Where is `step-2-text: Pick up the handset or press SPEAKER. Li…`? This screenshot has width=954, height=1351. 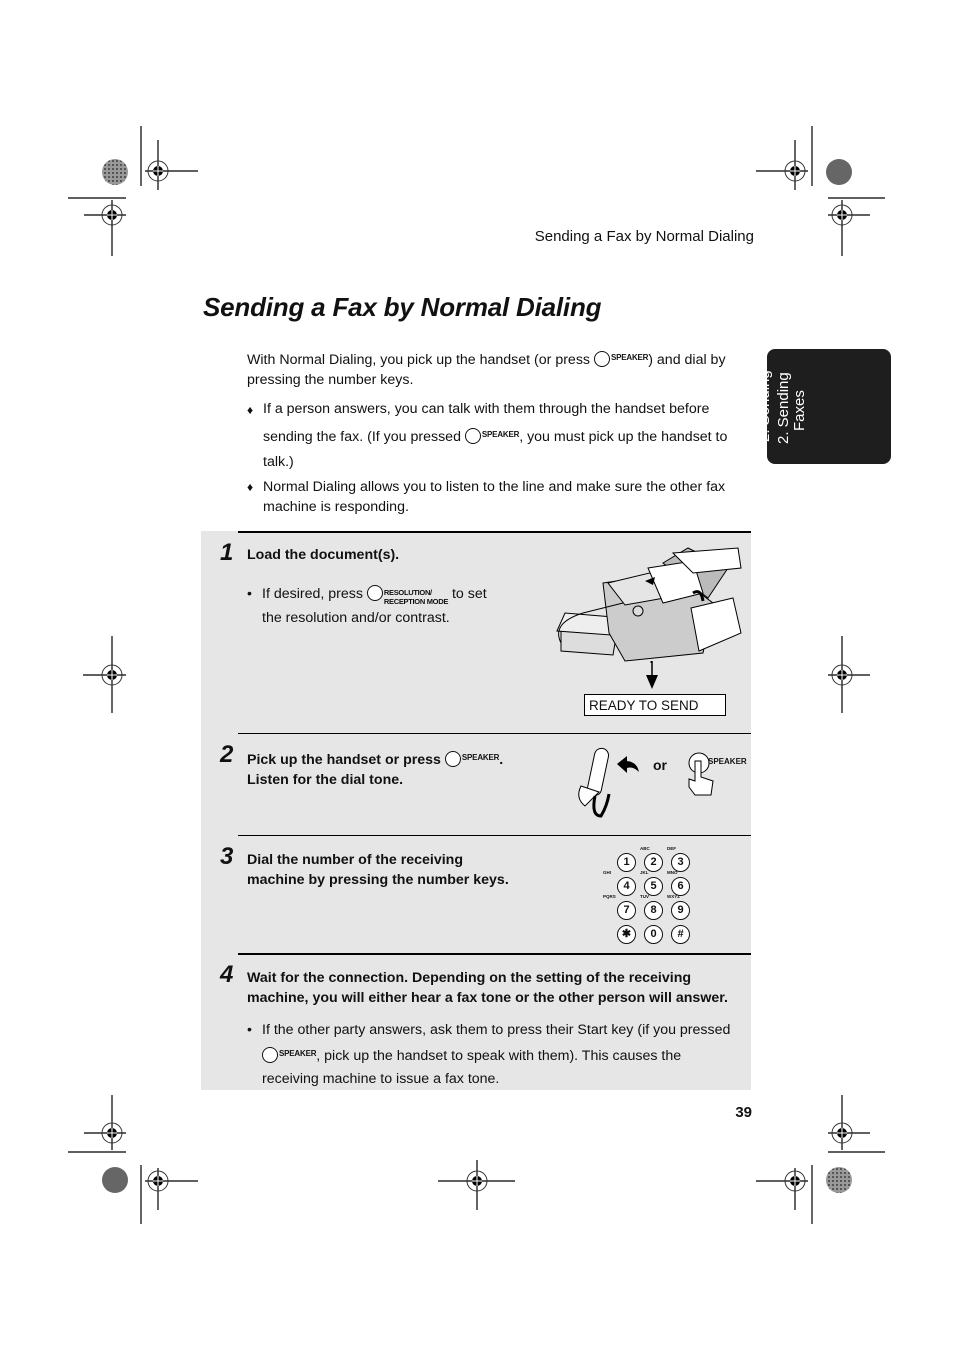 step-2-text: Pick up the handset or press SPEAKER. Li… is located at coordinates (375, 769).